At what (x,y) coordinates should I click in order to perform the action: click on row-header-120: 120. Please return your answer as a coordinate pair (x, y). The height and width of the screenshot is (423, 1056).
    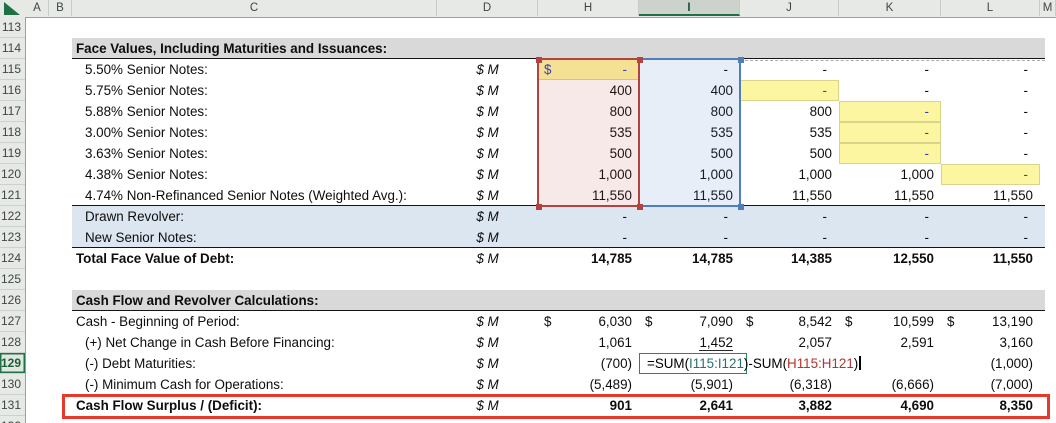
    Looking at the image, I should click on (12, 174).